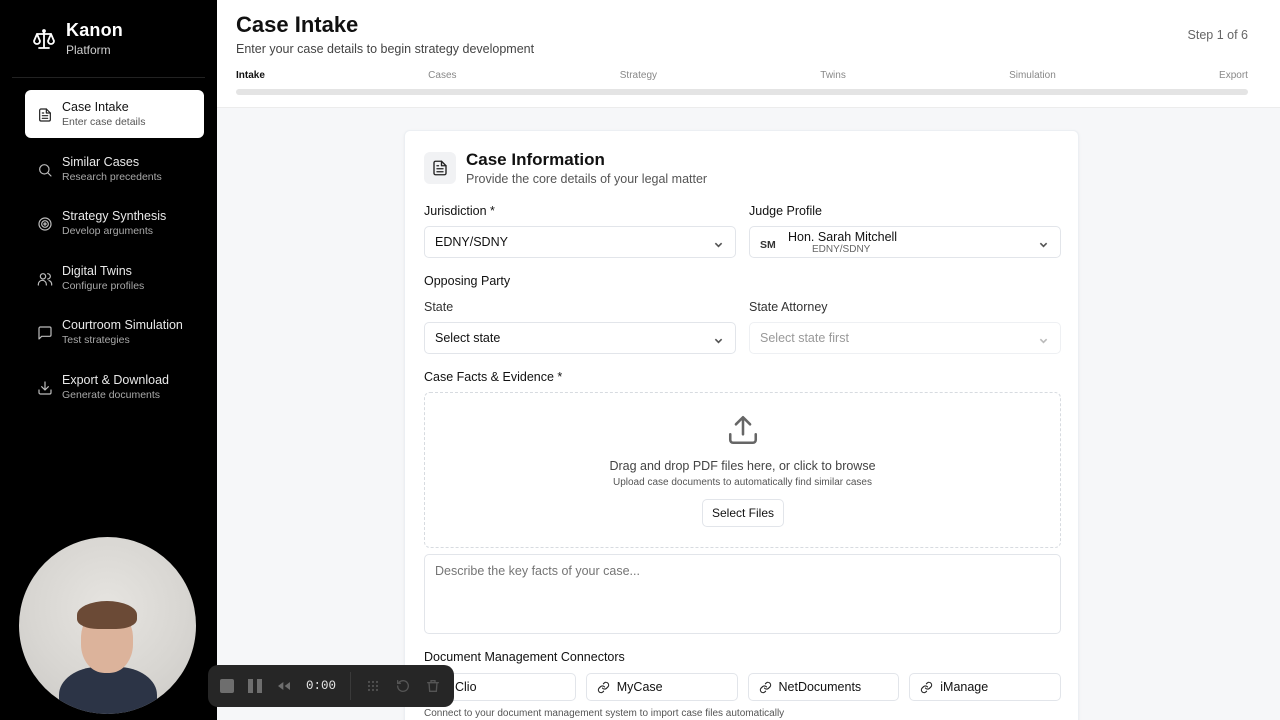 This screenshot has width=1280, height=720. I want to click on step-intake: Intake, so click(250, 75).